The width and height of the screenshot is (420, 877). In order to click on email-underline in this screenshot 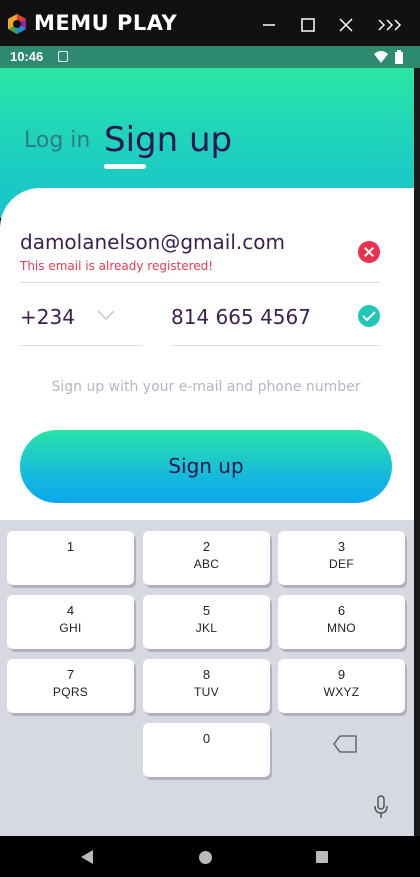, I will do `click(200, 282)`.